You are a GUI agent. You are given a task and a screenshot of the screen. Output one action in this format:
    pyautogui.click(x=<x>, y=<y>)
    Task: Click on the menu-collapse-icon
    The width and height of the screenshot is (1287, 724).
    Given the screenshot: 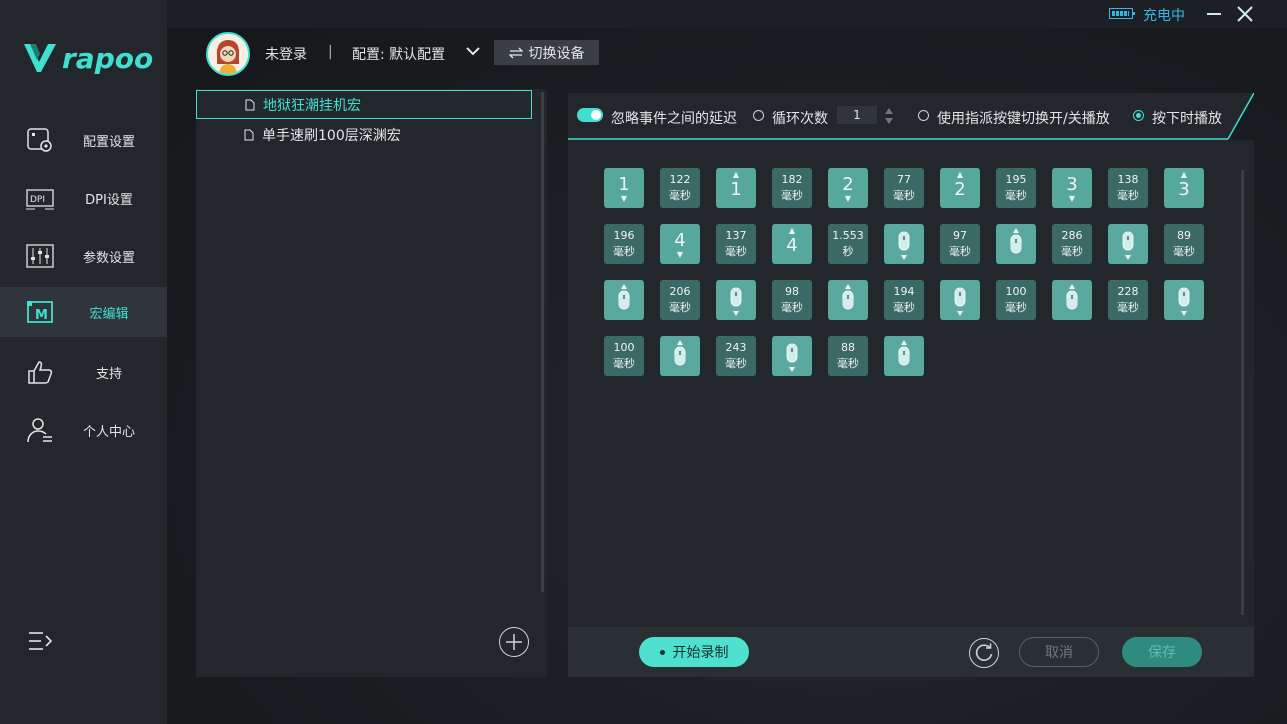 What is the action you would take?
    pyautogui.click(x=41, y=641)
    